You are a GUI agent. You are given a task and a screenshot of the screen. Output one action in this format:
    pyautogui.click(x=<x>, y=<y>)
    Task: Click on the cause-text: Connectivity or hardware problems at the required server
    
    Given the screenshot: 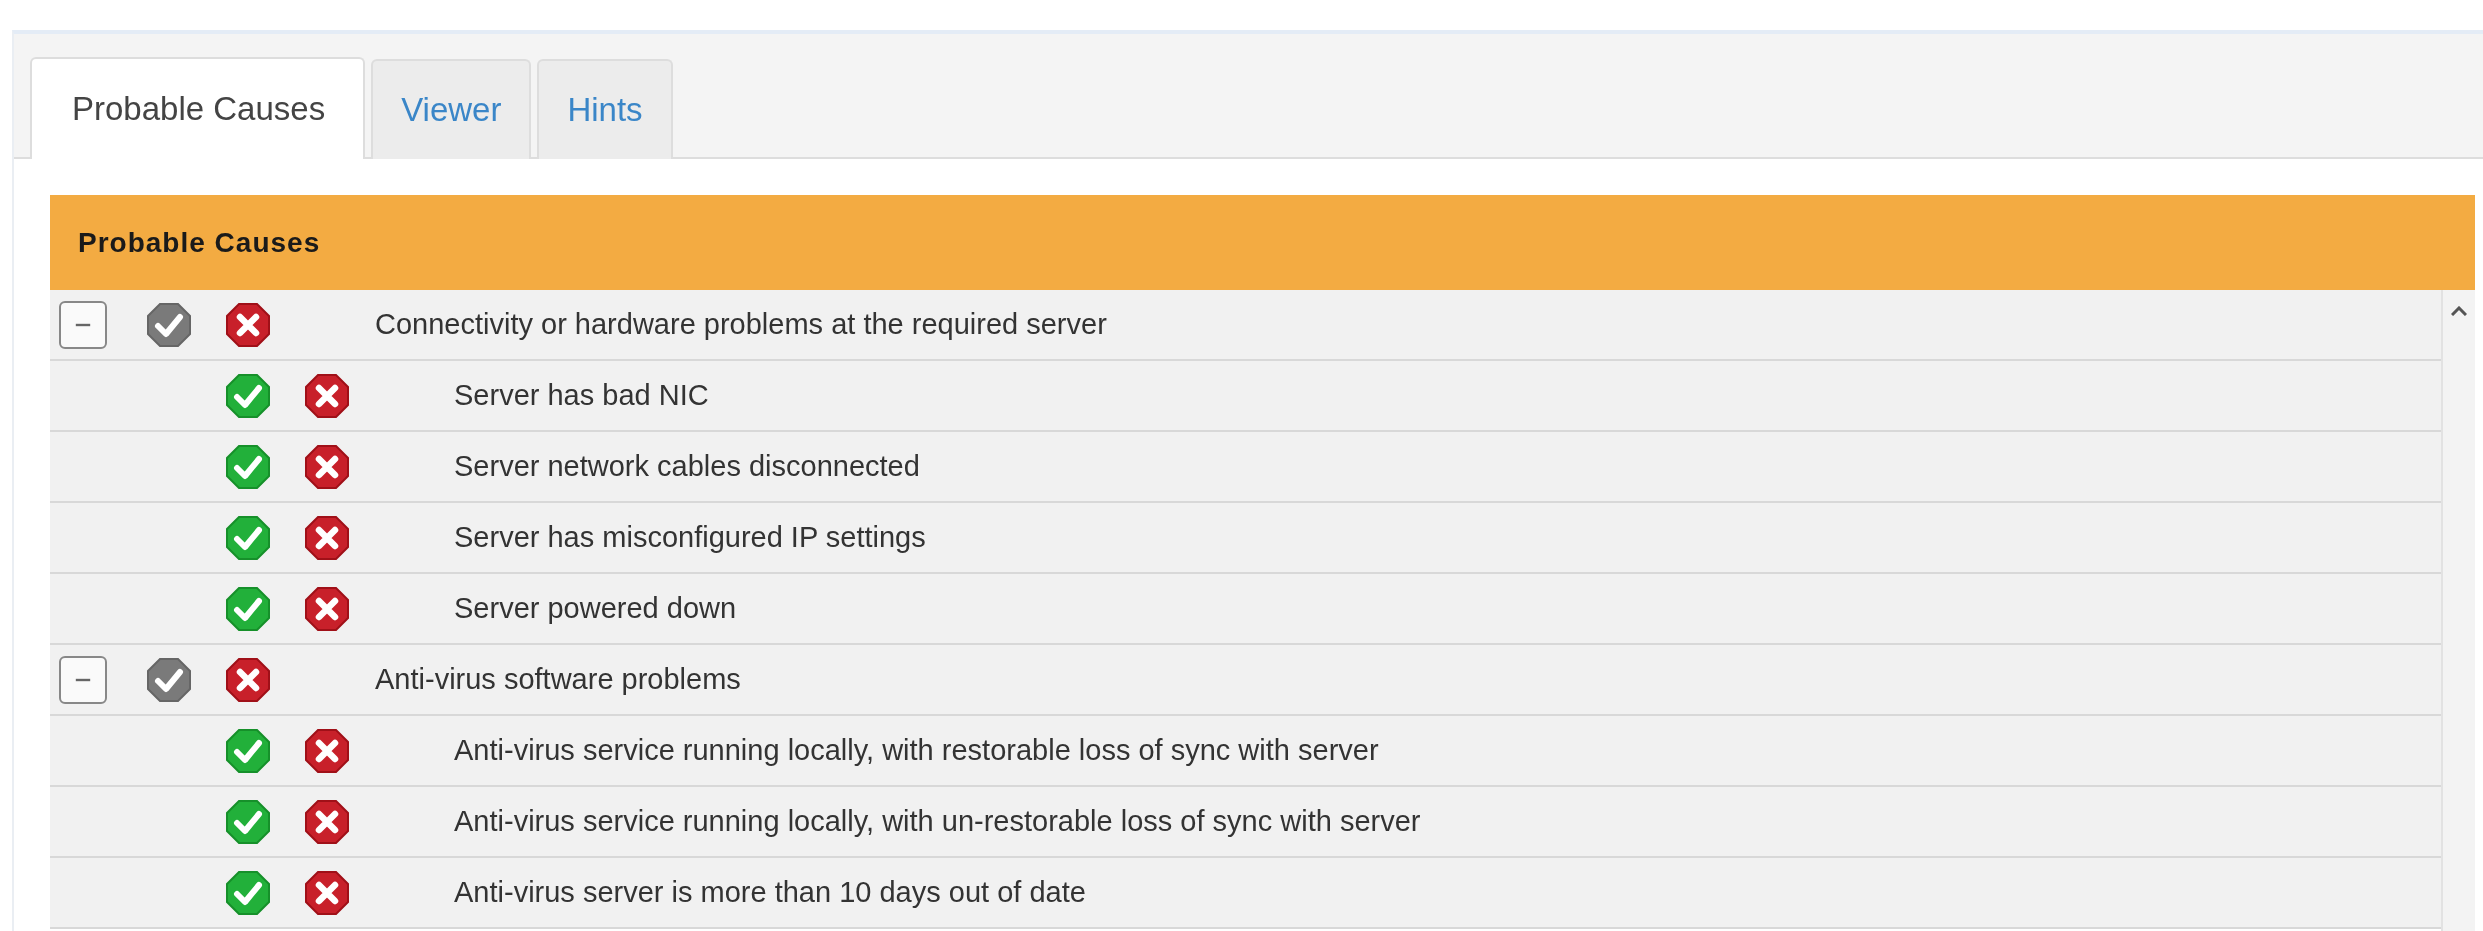 What is the action you would take?
    pyautogui.click(x=740, y=324)
    